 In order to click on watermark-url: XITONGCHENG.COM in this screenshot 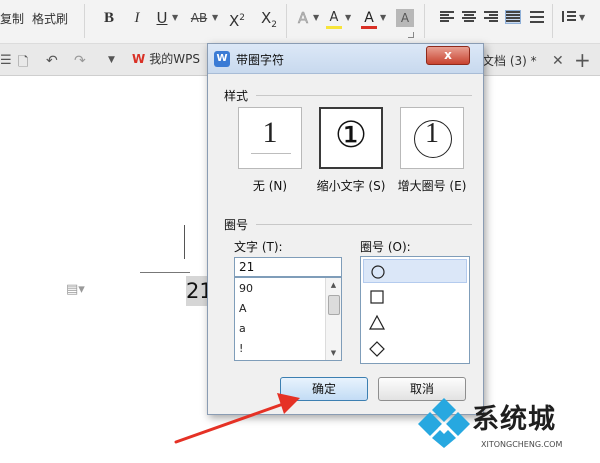, I will do `click(522, 444)`.